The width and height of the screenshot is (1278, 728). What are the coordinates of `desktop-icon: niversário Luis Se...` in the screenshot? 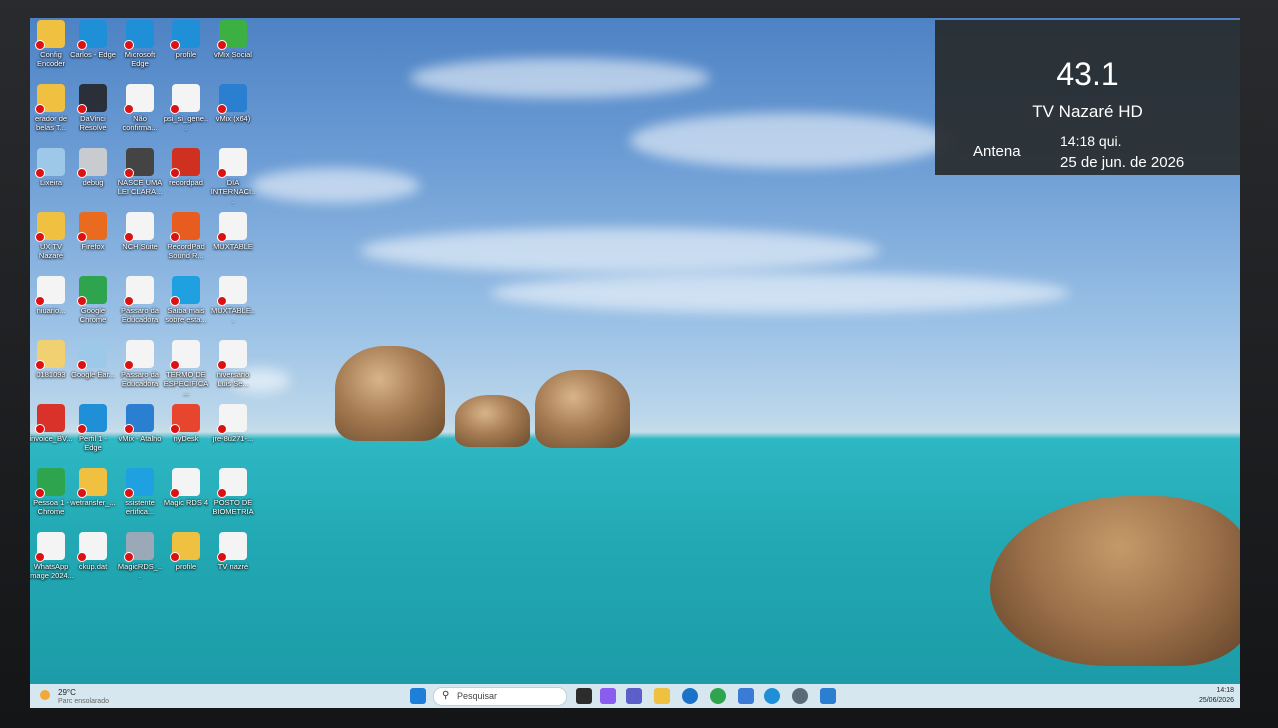 It's located at (233, 364).